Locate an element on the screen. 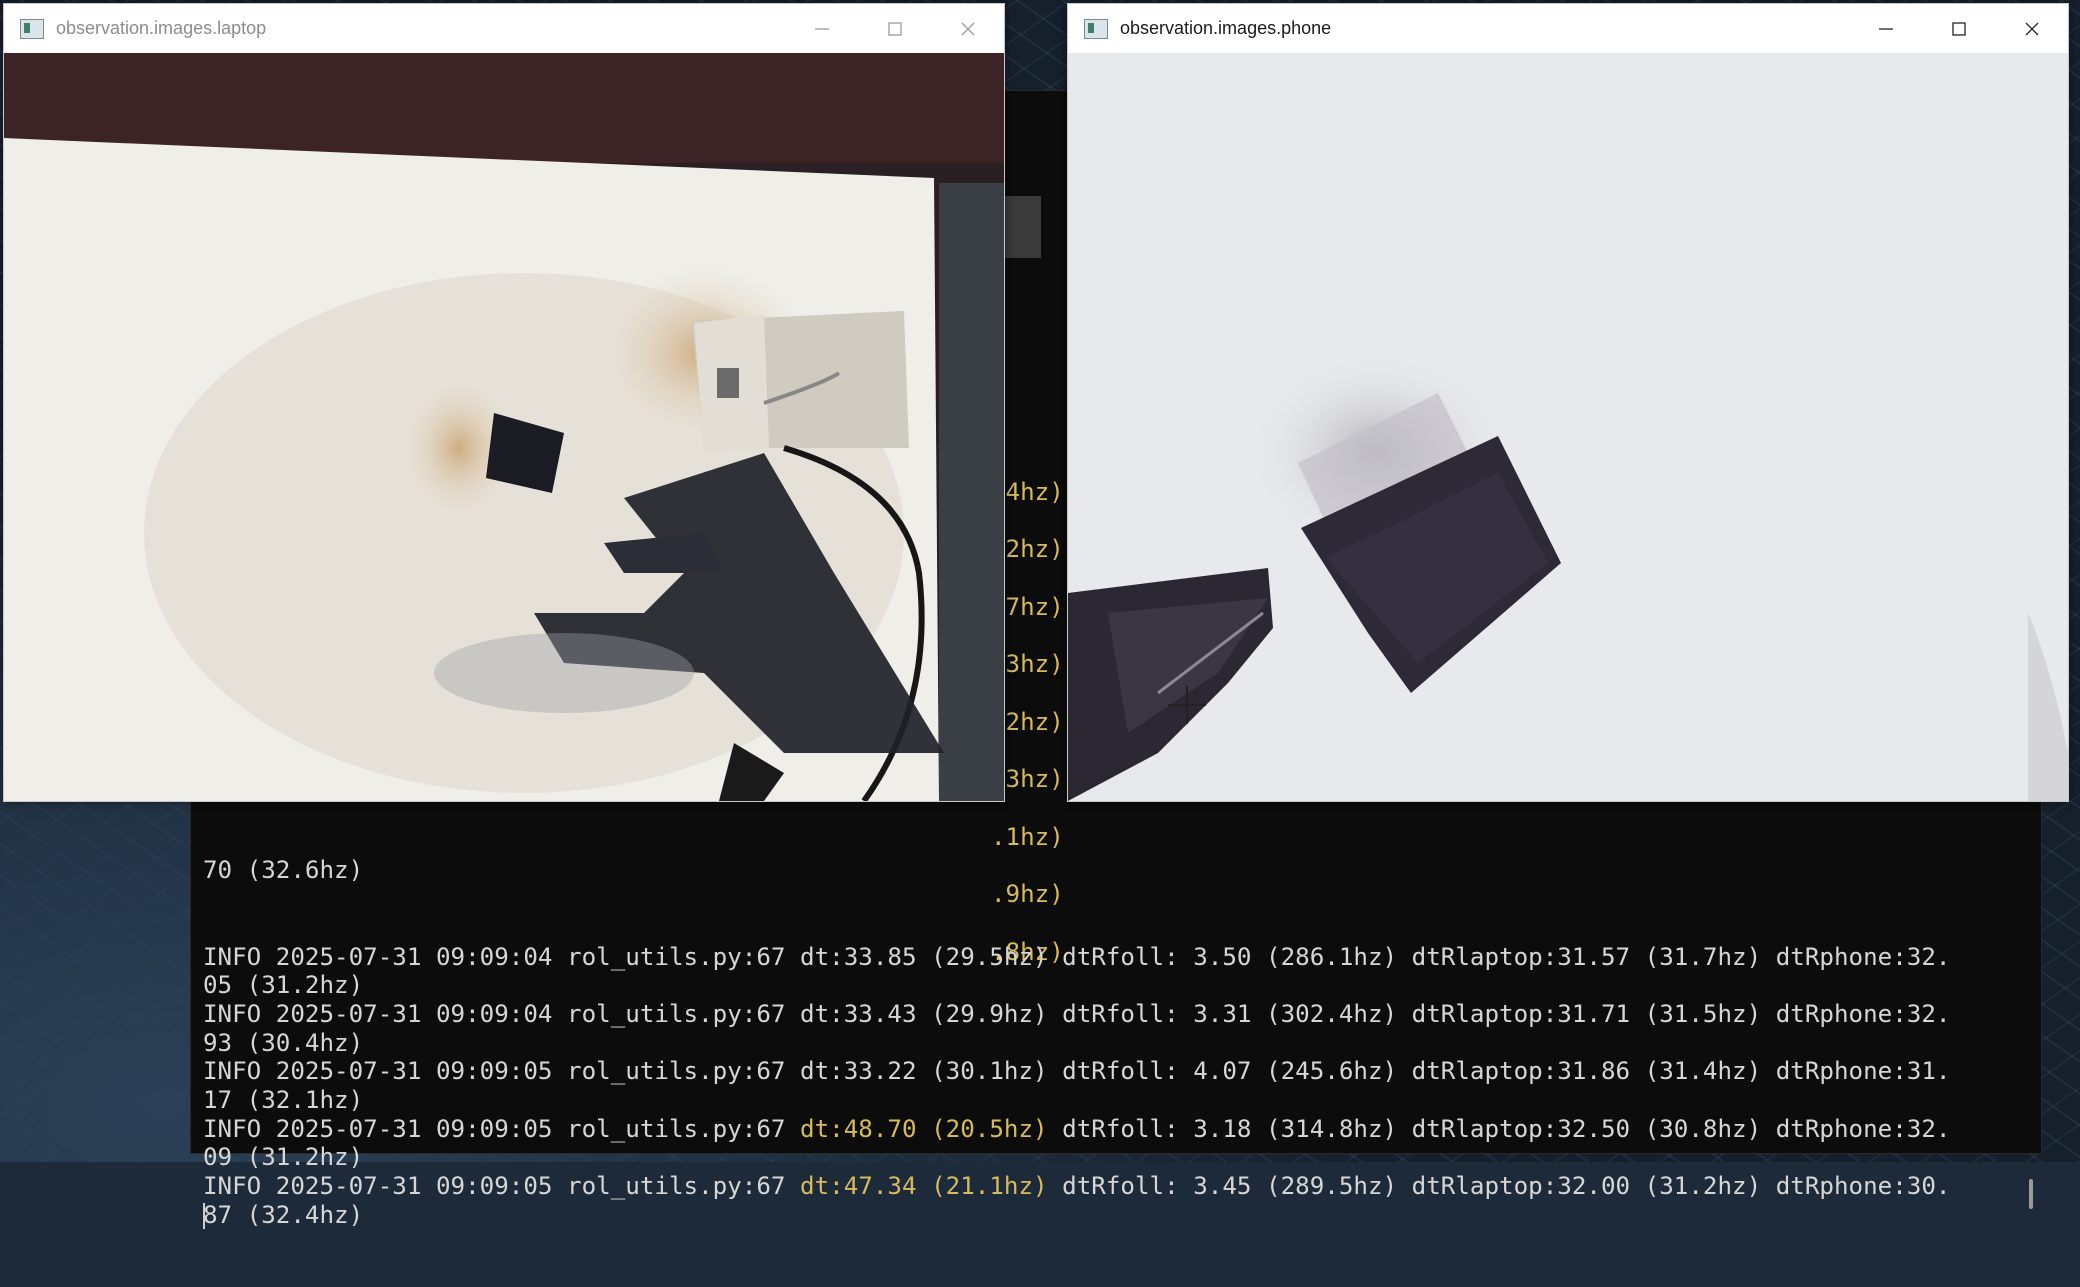 The height and width of the screenshot is (1287, 2080). log-dt: dt:33.22 (30.1hz) is located at coordinates (924, 1071).